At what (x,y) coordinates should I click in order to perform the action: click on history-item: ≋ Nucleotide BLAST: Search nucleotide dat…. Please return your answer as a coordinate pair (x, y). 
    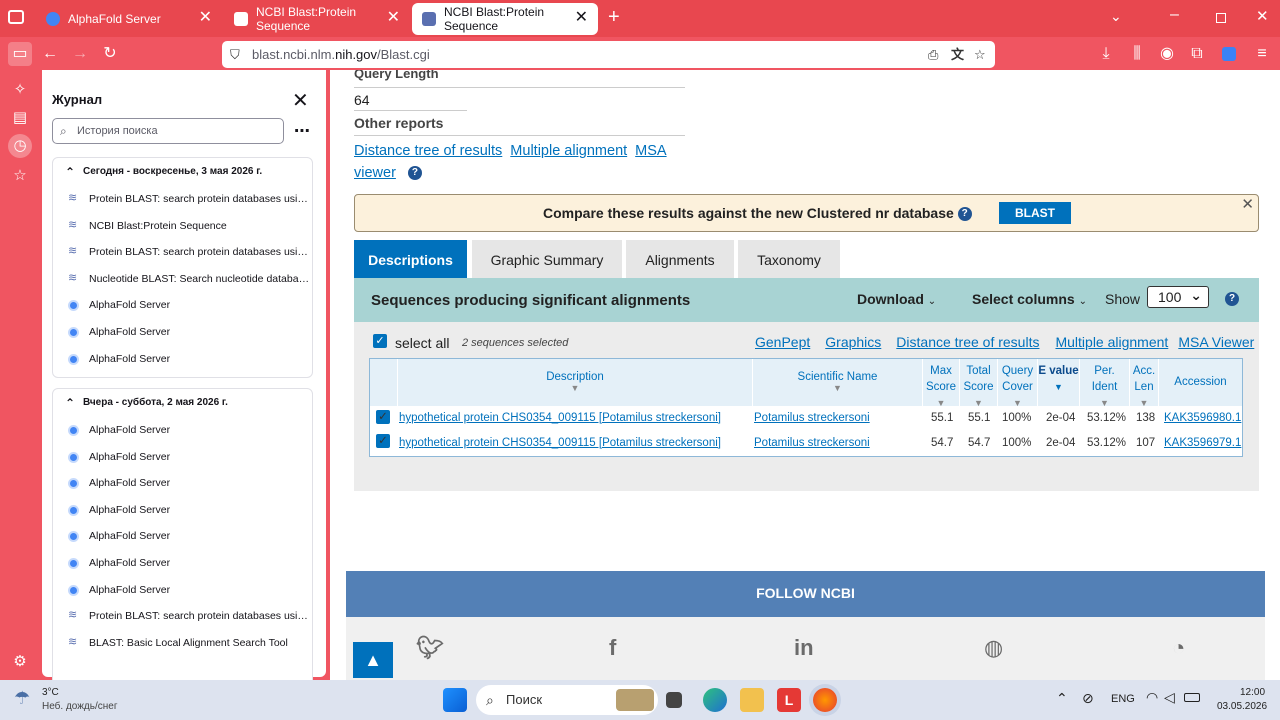
    Looking at the image, I should click on (182, 279).